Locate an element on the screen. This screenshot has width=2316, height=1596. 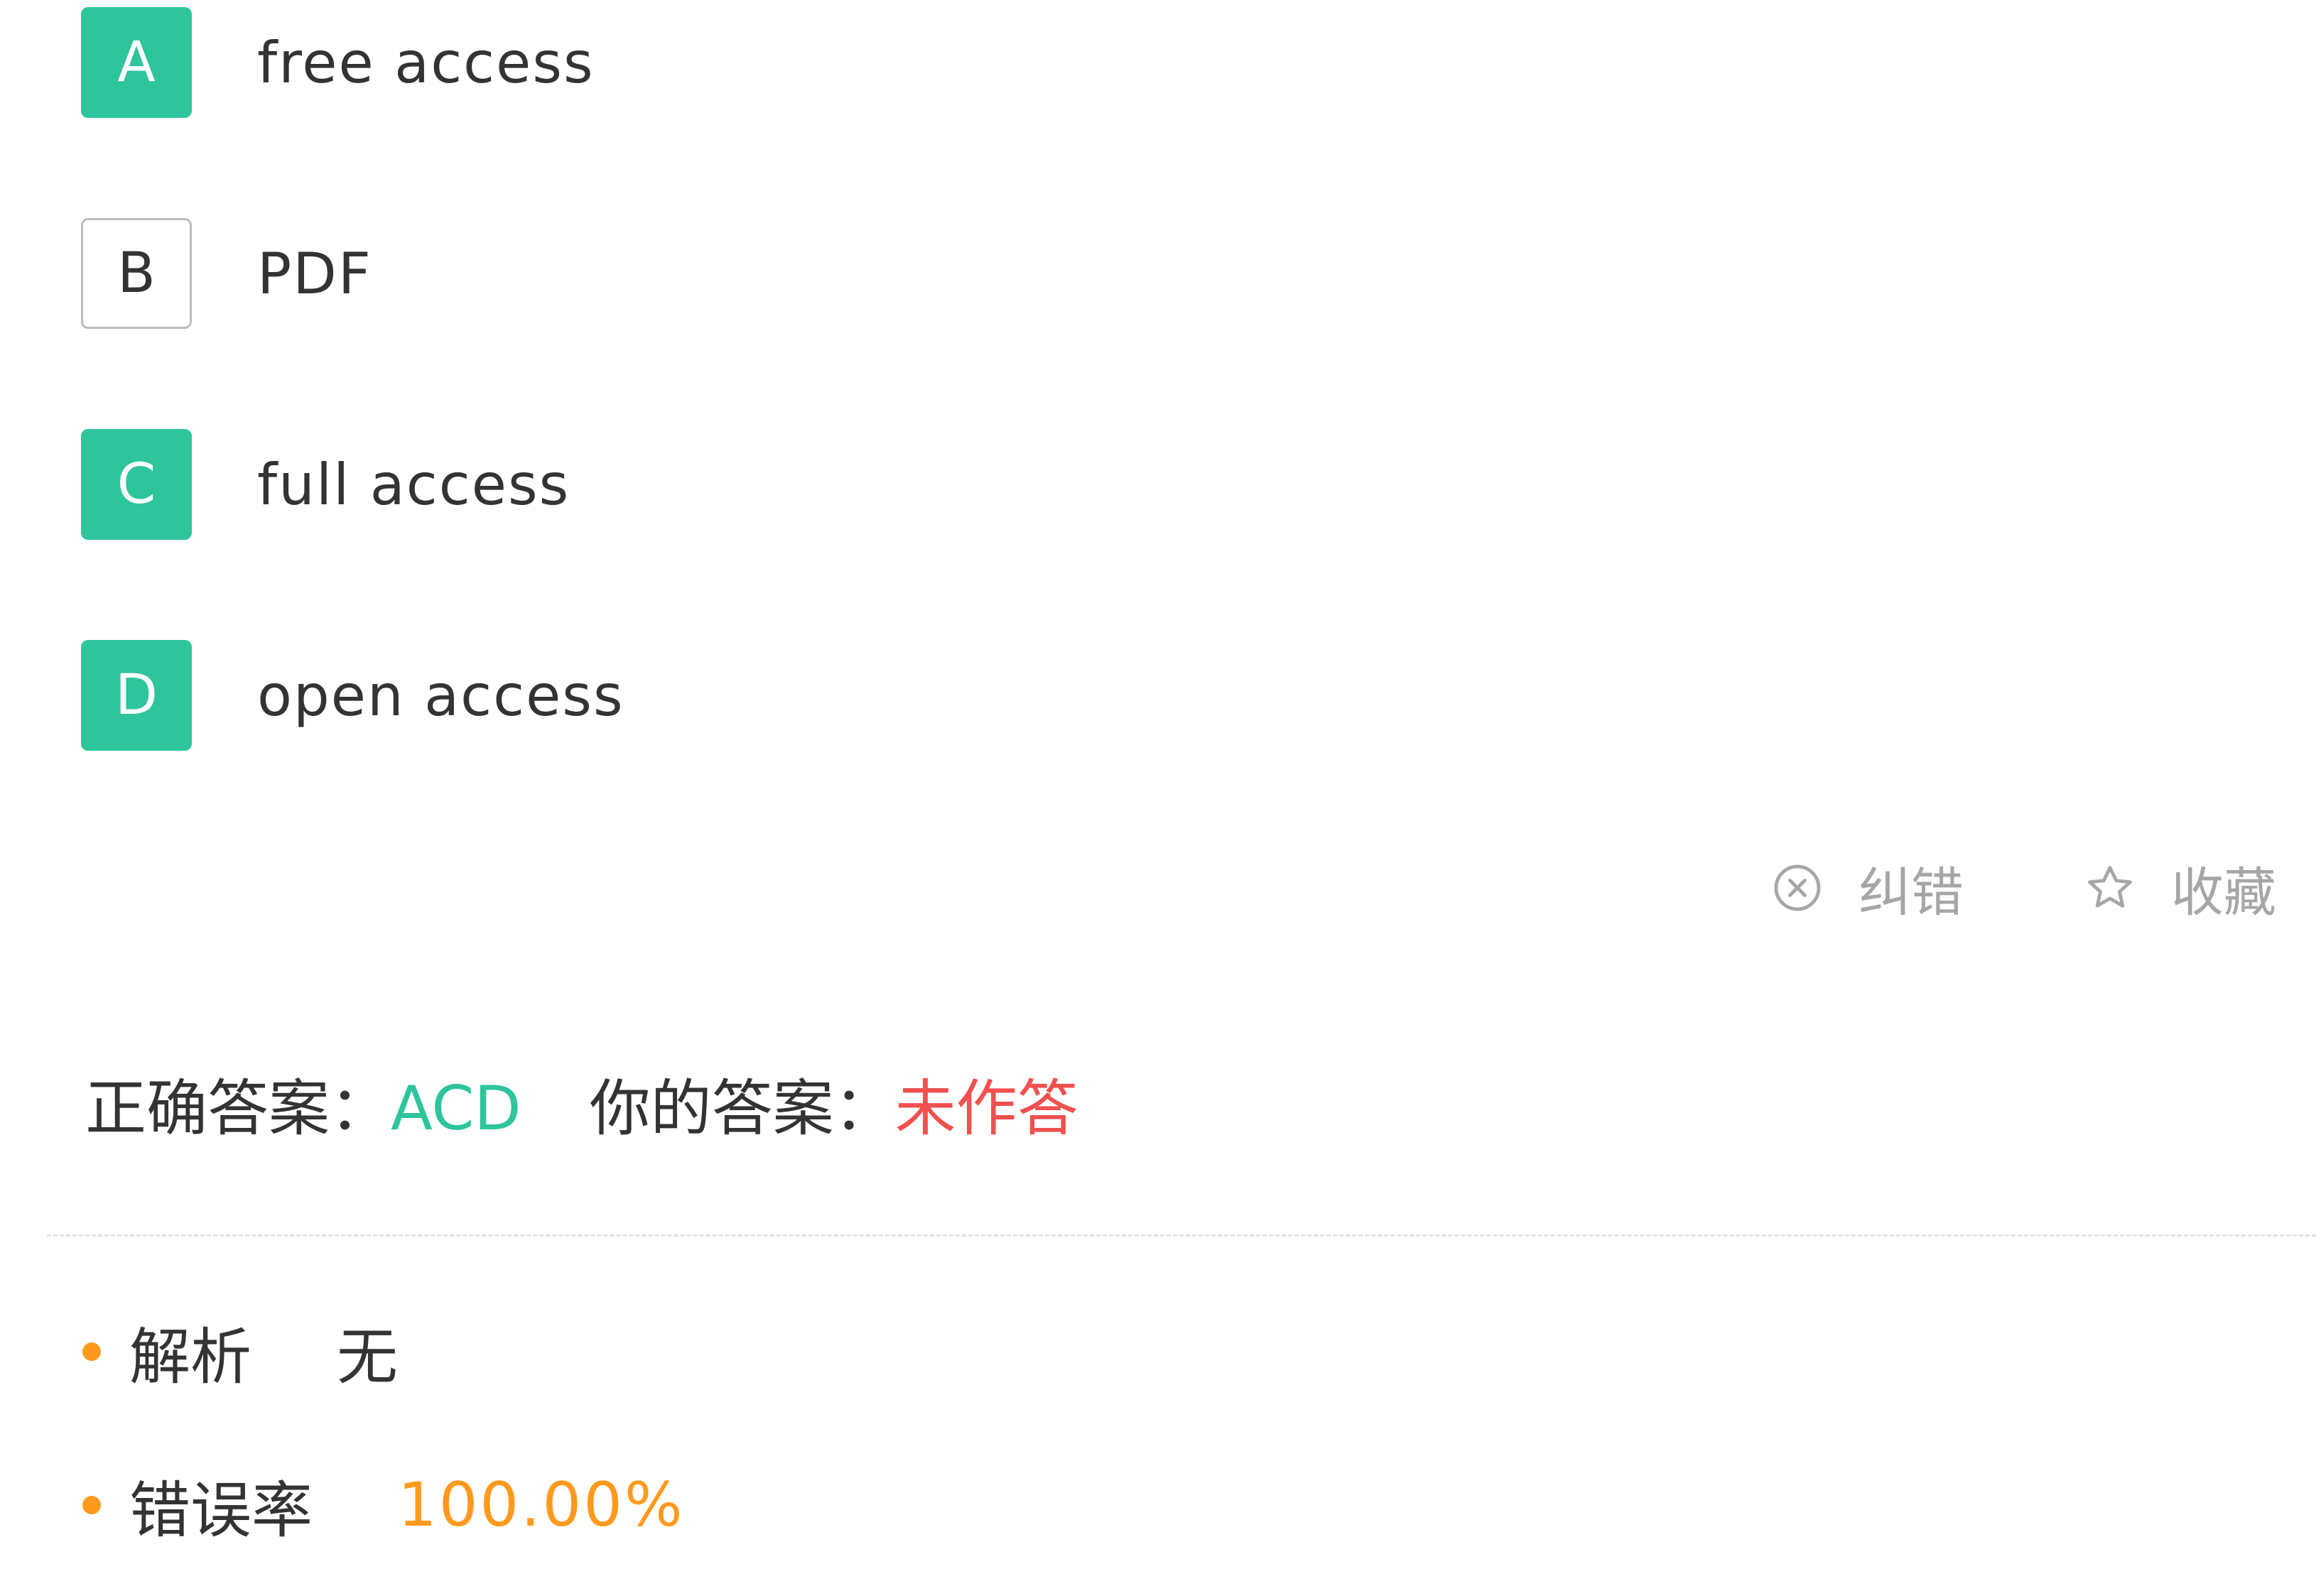
correct-answer-value: ACD is located at coordinates (456, 1108).